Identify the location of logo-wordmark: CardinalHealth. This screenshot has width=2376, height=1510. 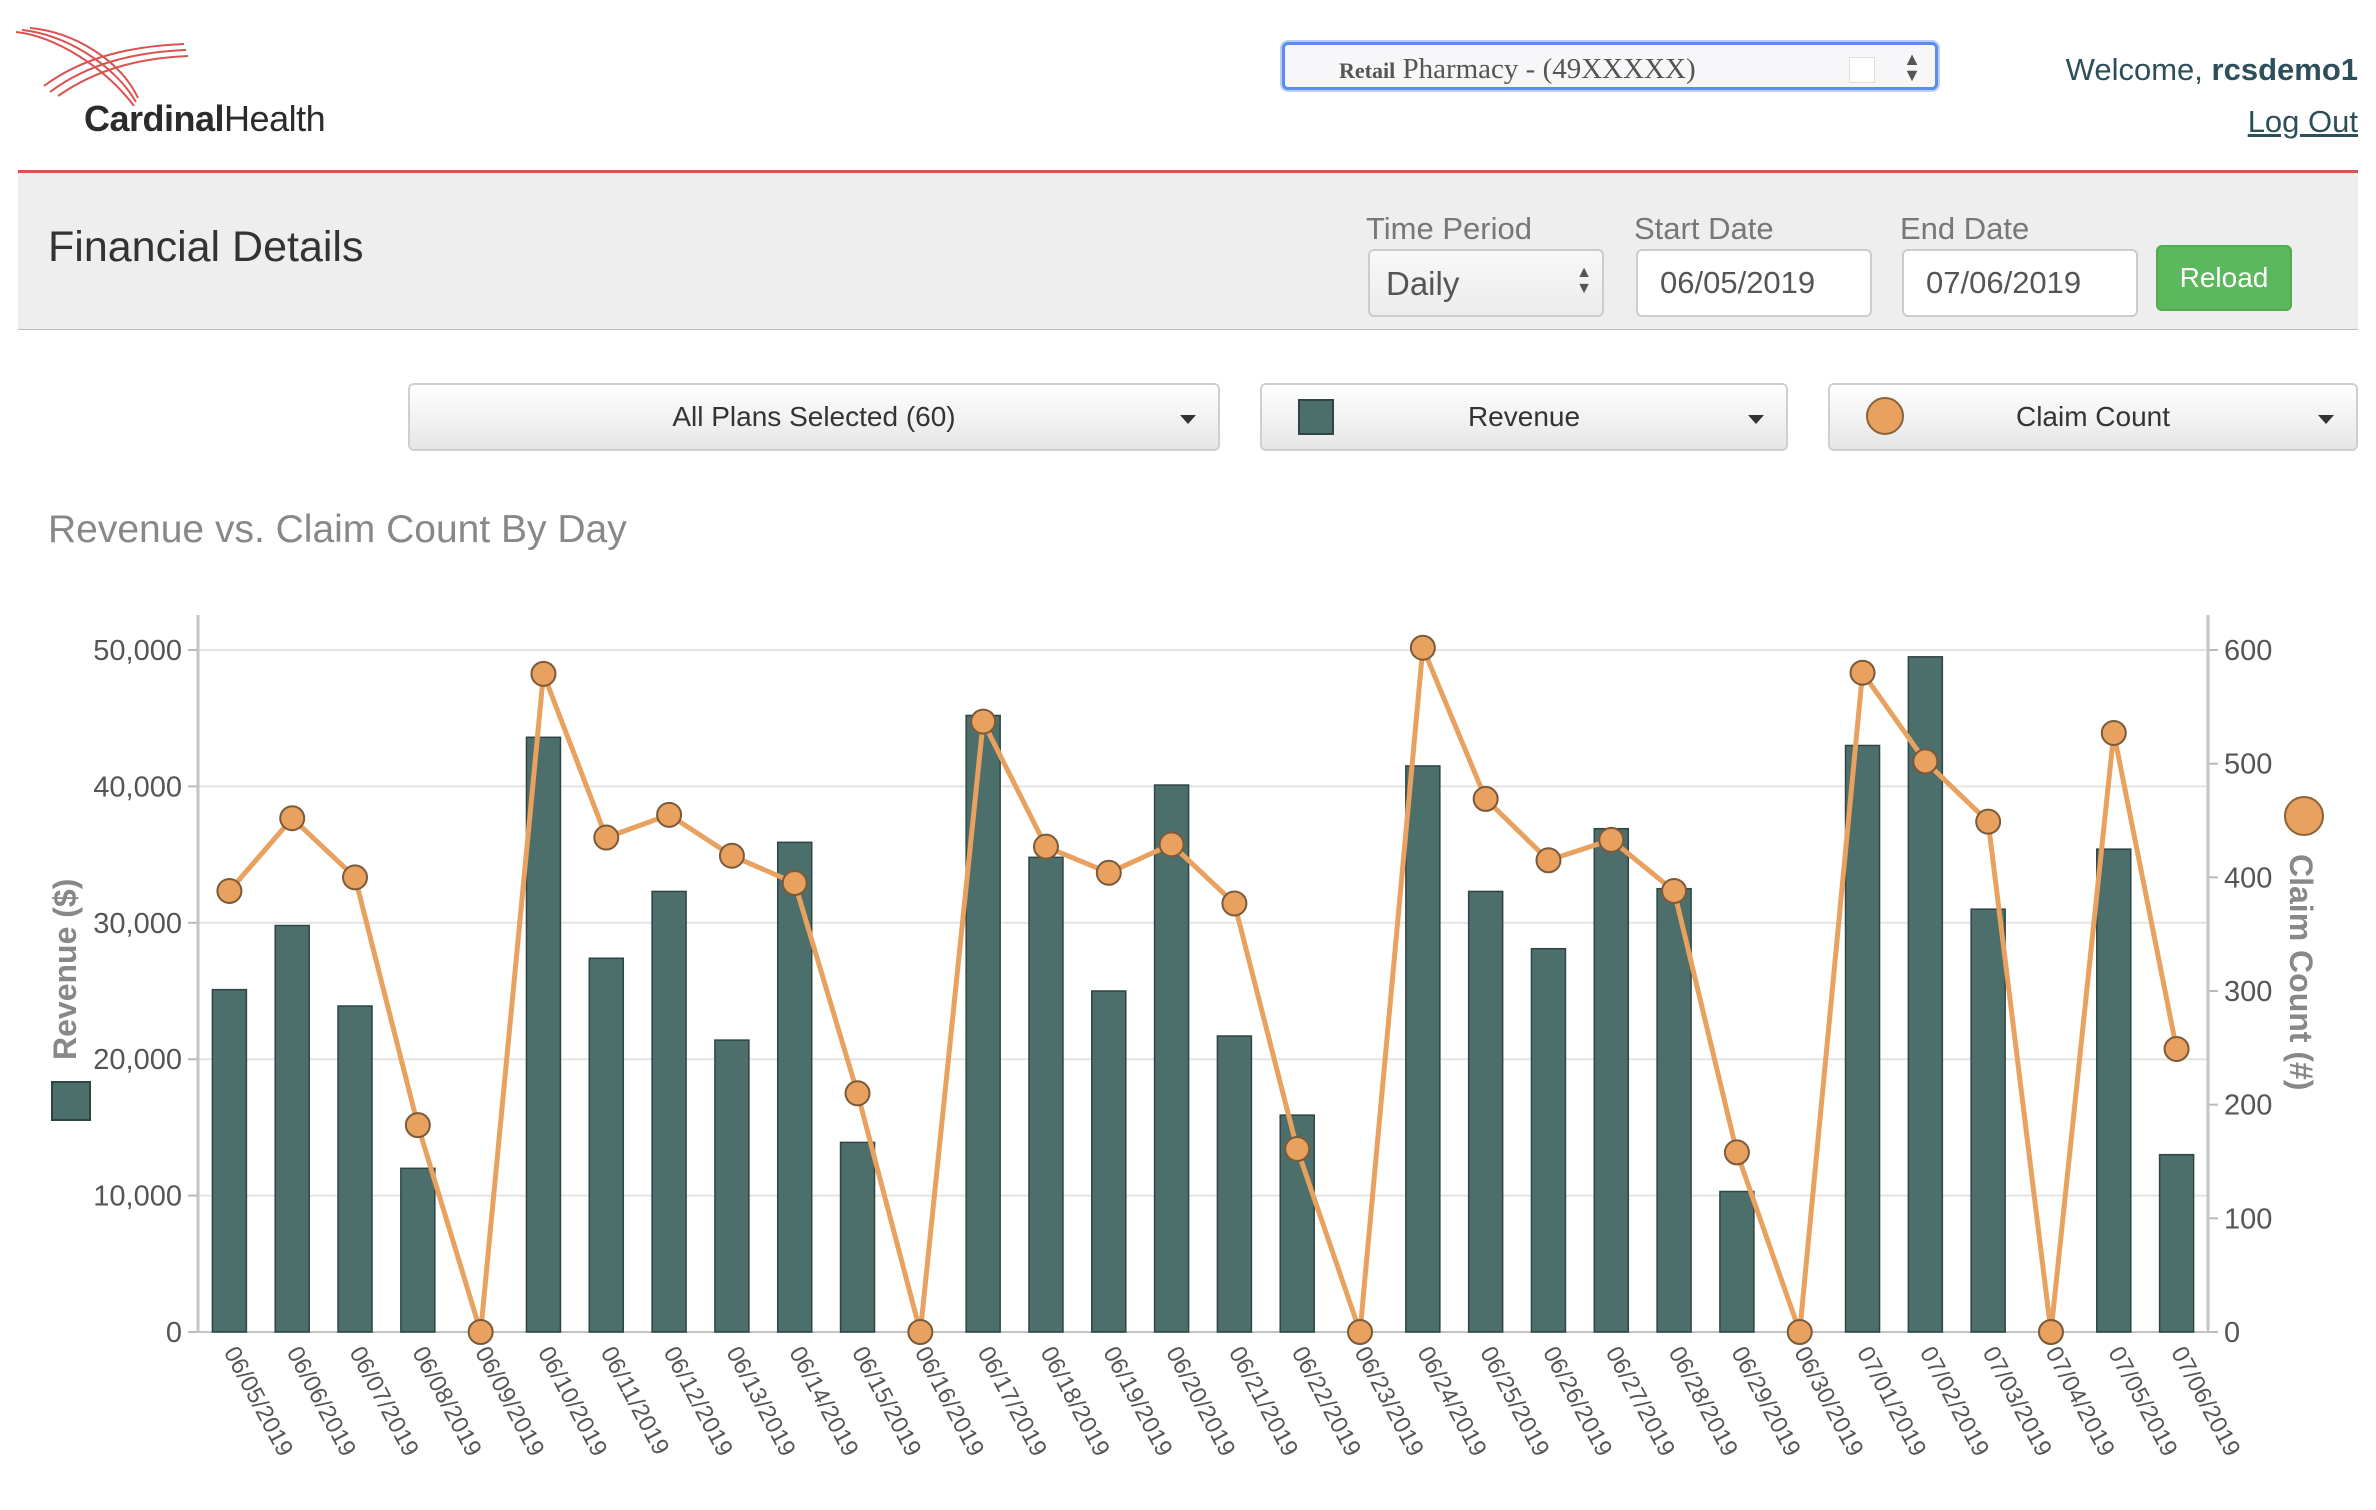
(205, 119).